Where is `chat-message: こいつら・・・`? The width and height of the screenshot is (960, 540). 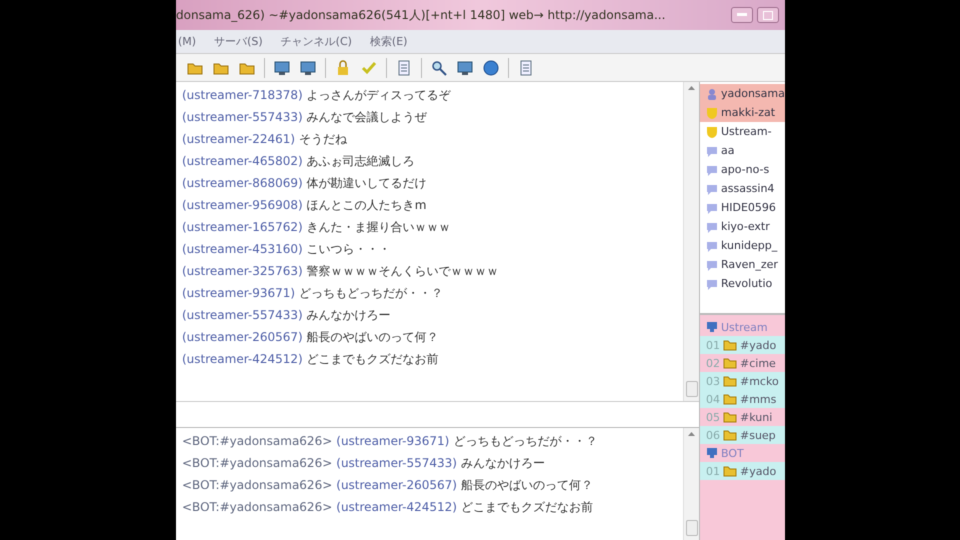
chat-message: こいつら・・・ is located at coordinates (348, 249).